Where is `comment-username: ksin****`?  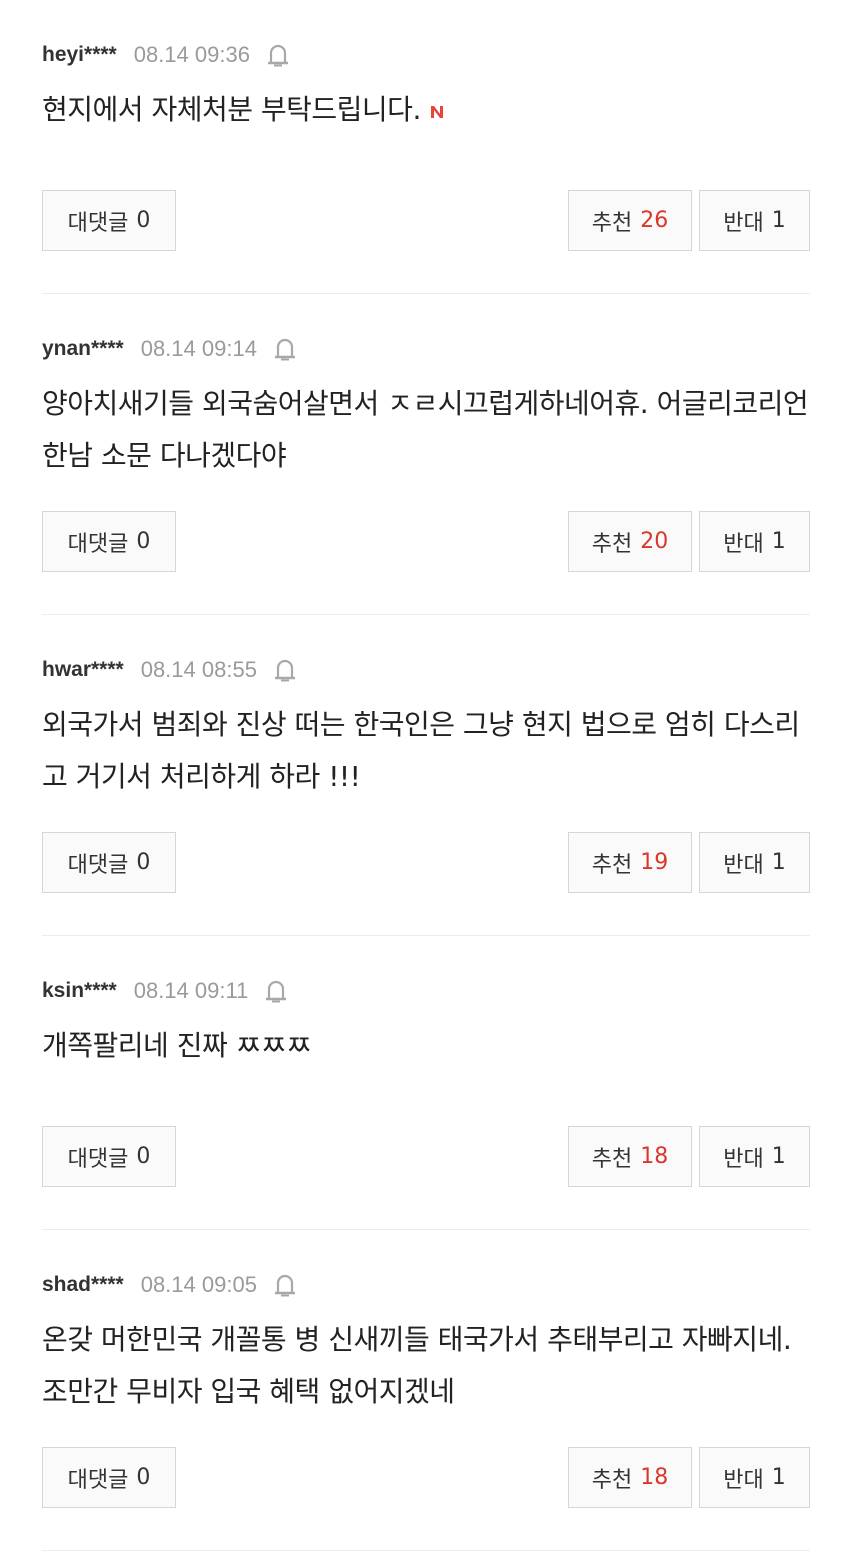 comment-username: ksin**** is located at coordinates (79, 991).